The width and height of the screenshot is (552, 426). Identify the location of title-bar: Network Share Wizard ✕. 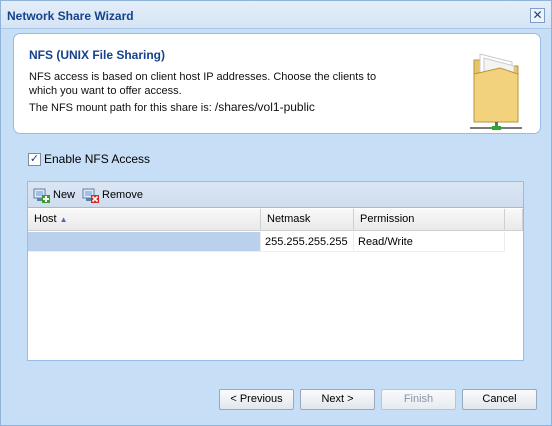
(276, 15).